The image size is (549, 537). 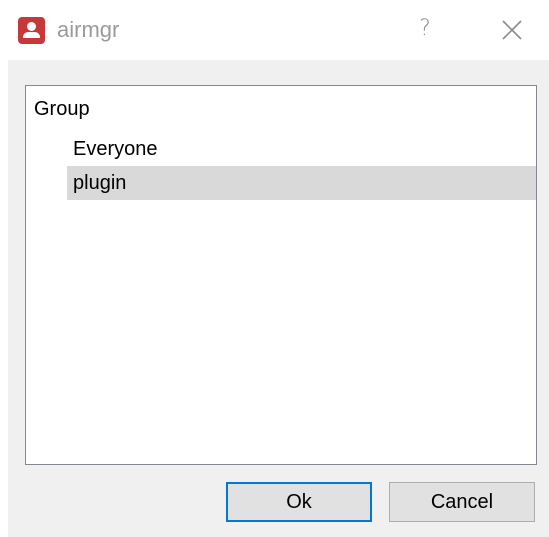 What do you see at coordinates (31, 30) in the screenshot?
I see `user-icon` at bounding box center [31, 30].